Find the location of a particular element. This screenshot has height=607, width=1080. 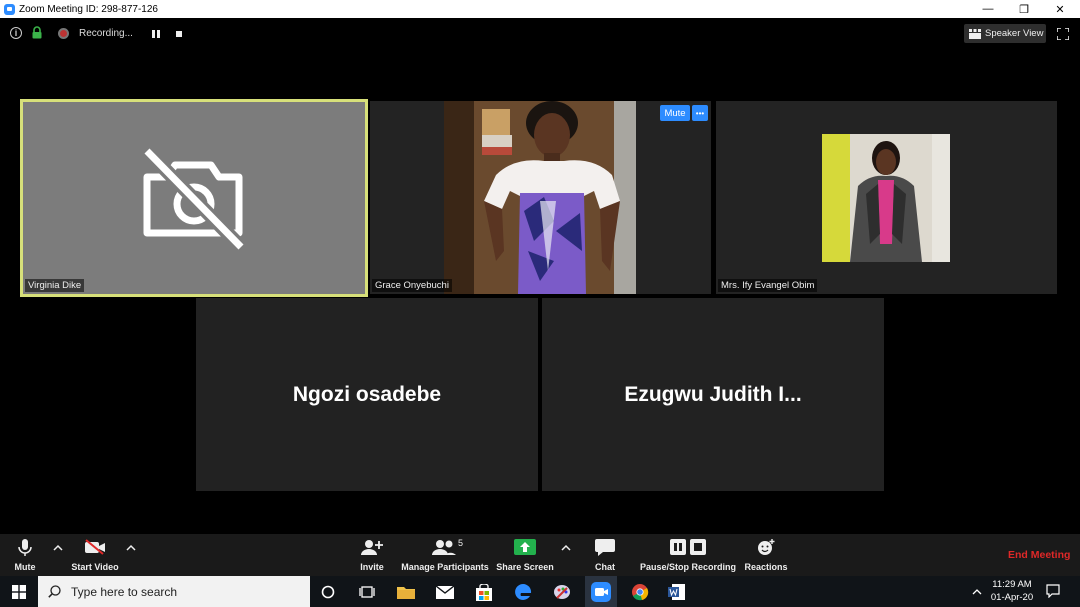

start-video-button: Start Video is located at coordinates (95, 555).